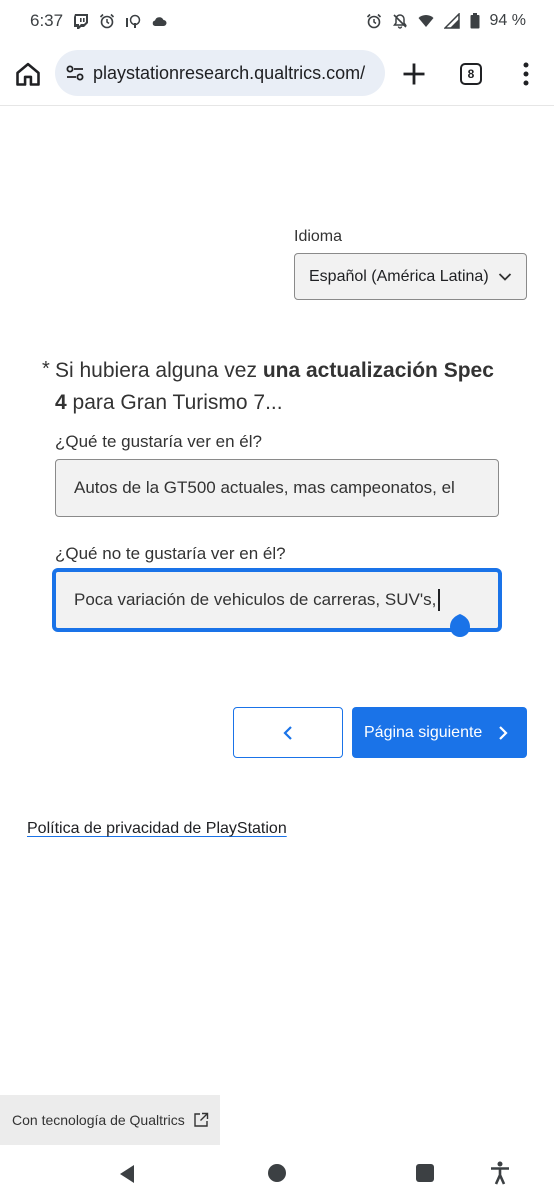  Describe the element at coordinates (75, 73) in the screenshot. I see `site-settings-icon` at that location.